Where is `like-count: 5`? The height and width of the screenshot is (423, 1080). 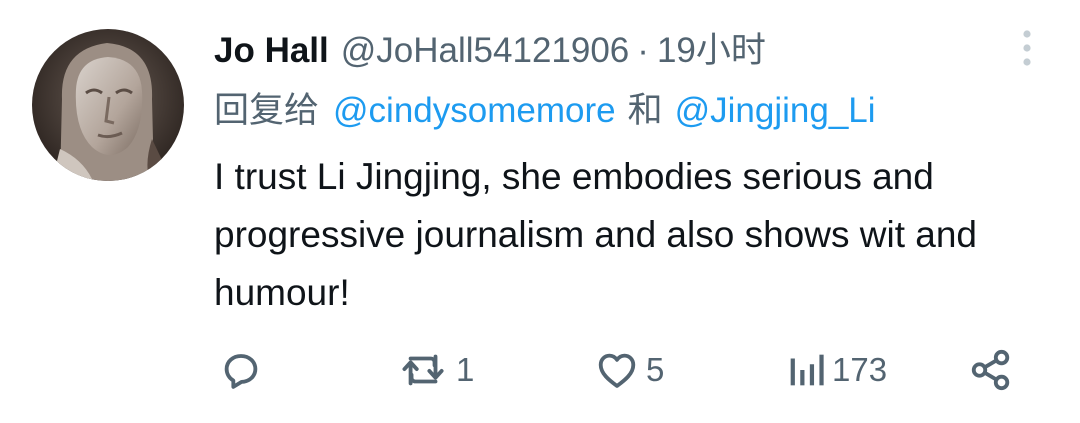
like-count: 5 is located at coordinates (655, 369).